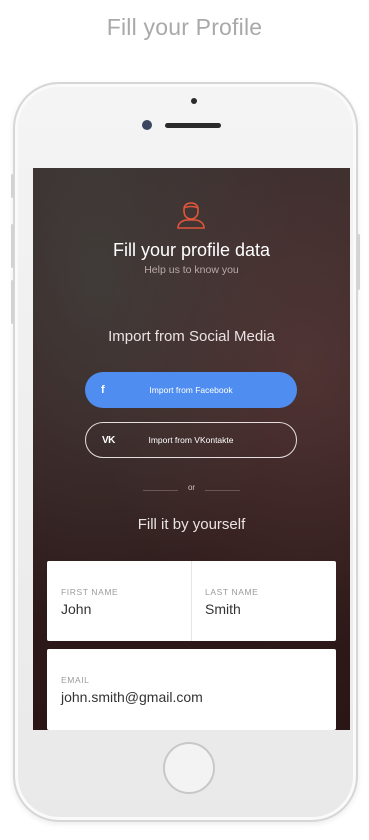 This screenshot has width=369, height=840. I want to click on earpiece-speaker, so click(193, 125).